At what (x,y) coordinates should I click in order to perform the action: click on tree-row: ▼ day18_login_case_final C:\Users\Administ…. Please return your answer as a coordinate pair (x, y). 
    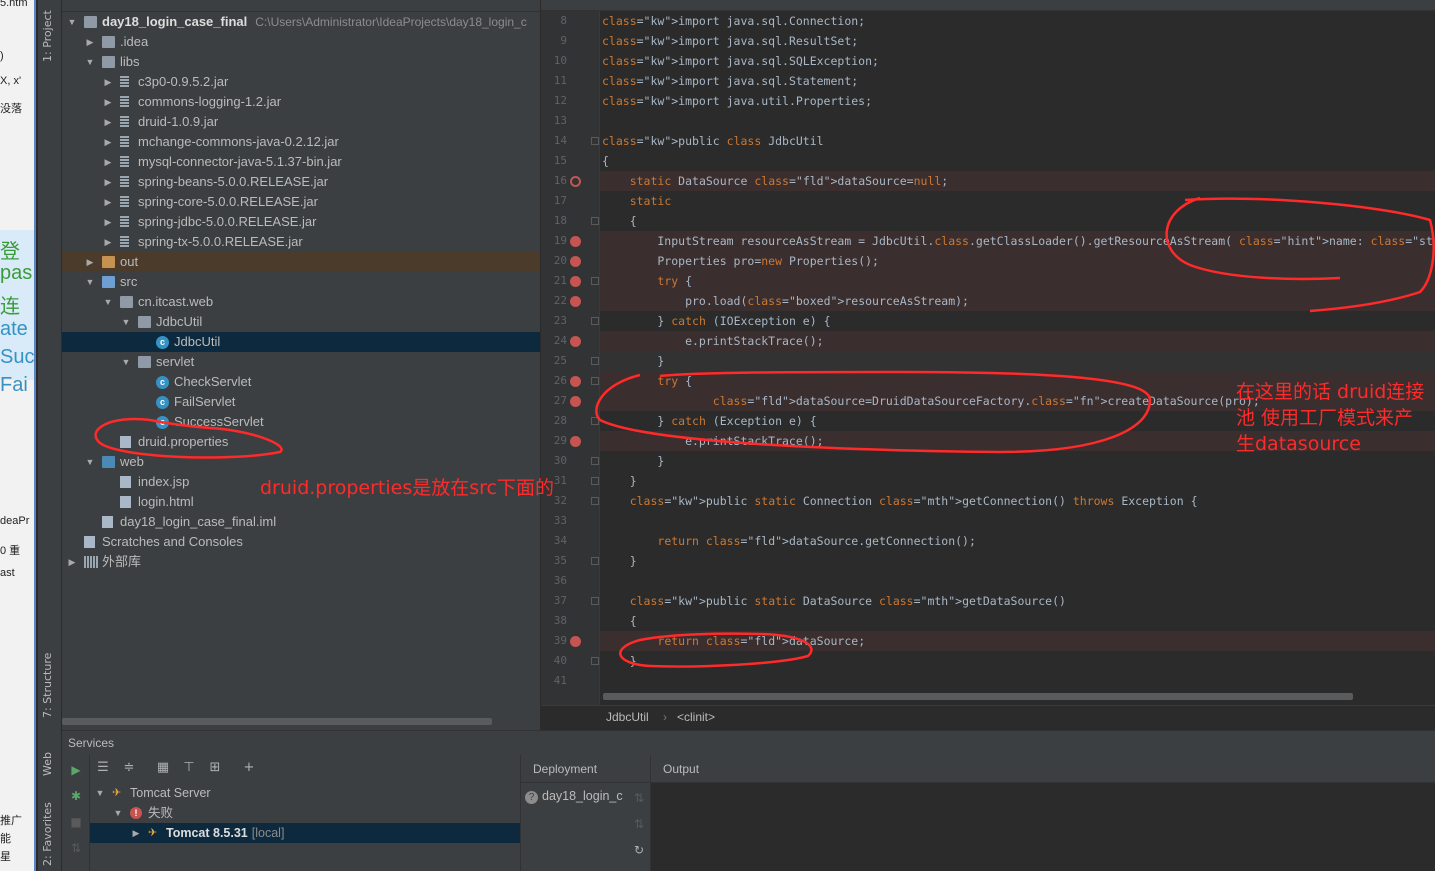
    Looking at the image, I should click on (301, 22).